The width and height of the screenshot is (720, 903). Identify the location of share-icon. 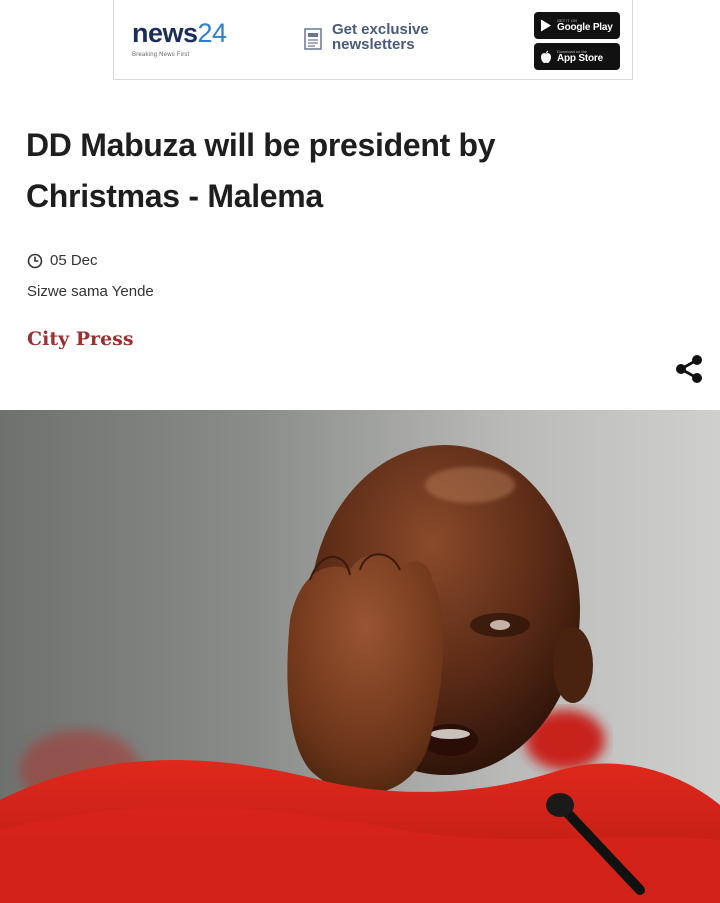
(689, 369).